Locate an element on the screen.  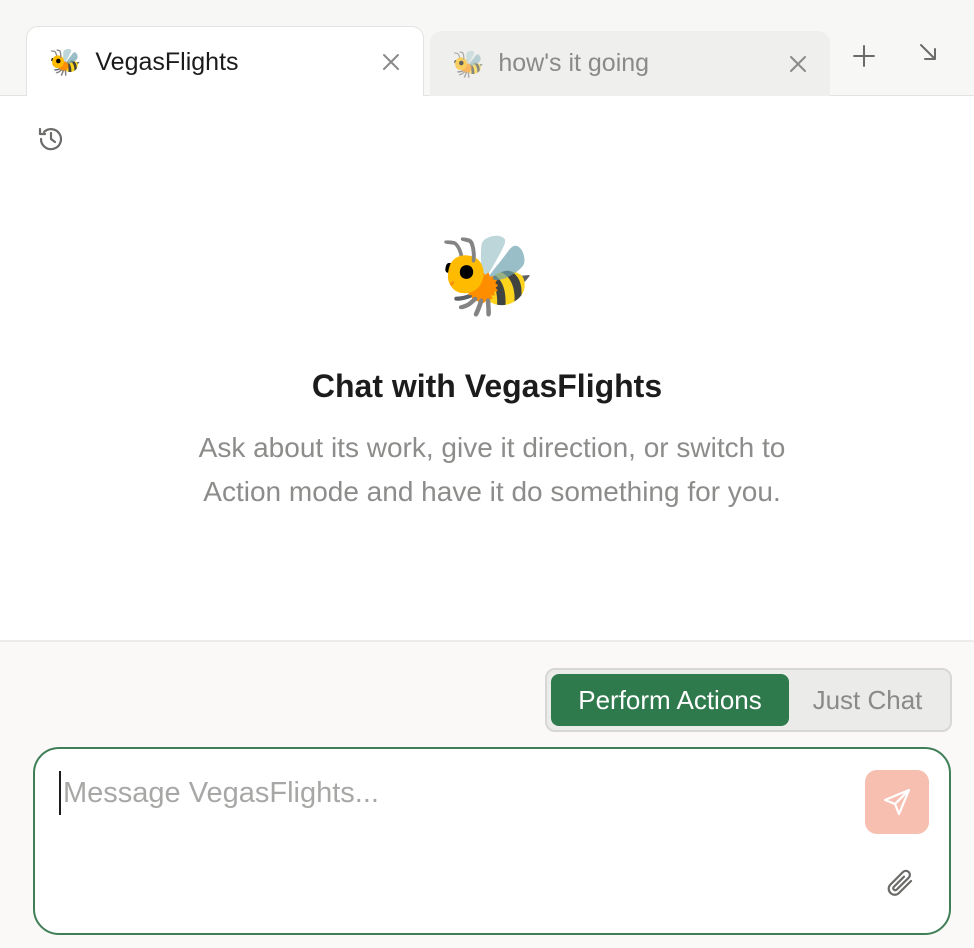
history-icon is located at coordinates (51, 139).